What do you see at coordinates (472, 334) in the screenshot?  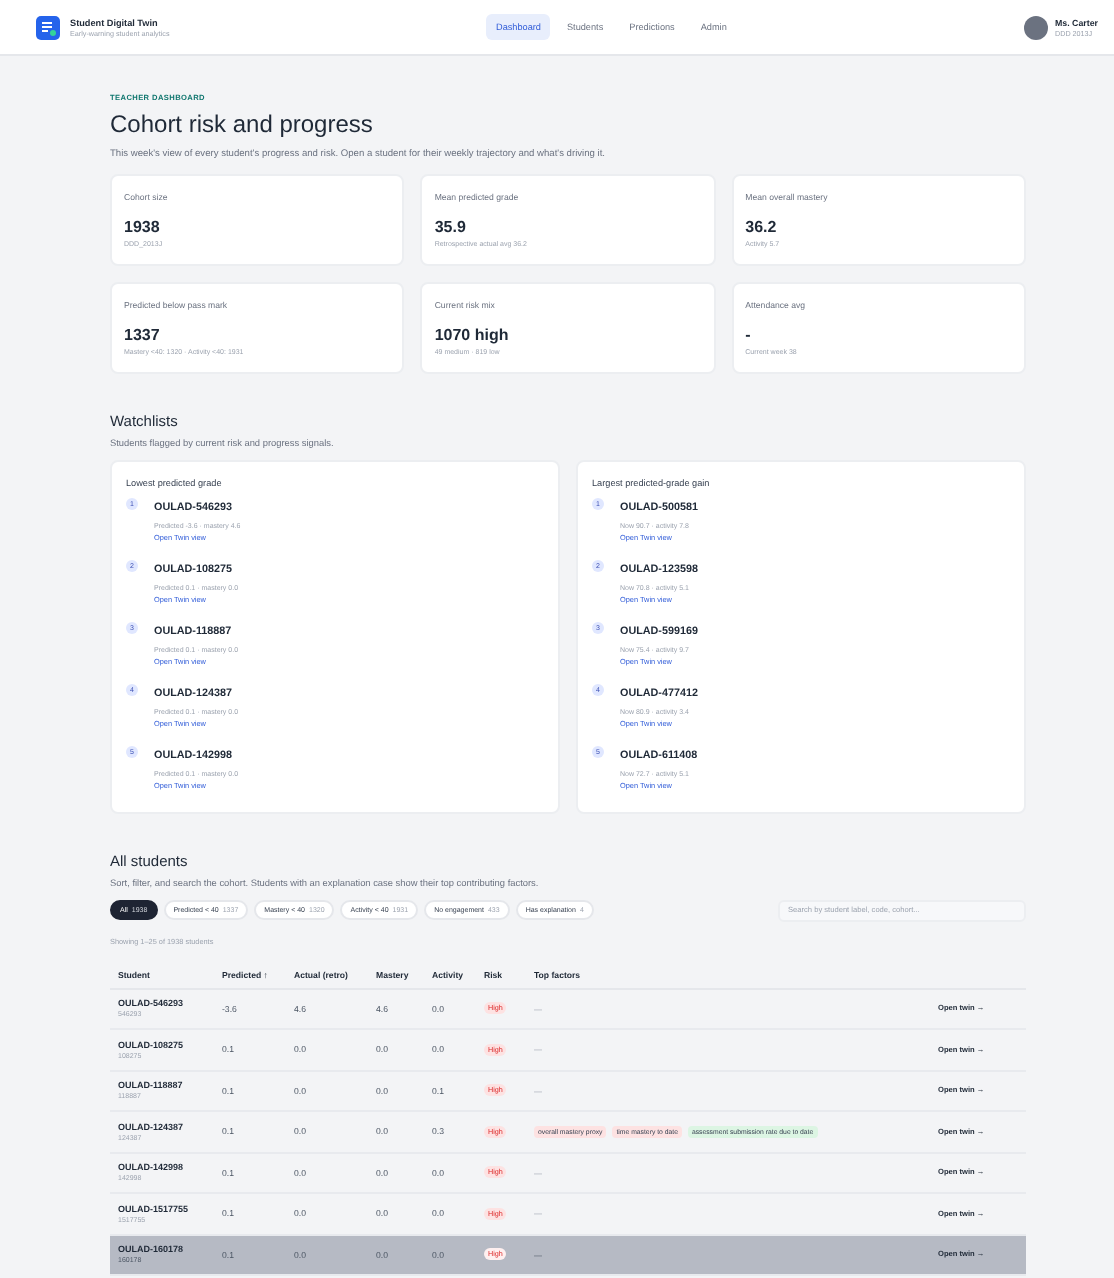 I see `stat-value: 1070 high` at bounding box center [472, 334].